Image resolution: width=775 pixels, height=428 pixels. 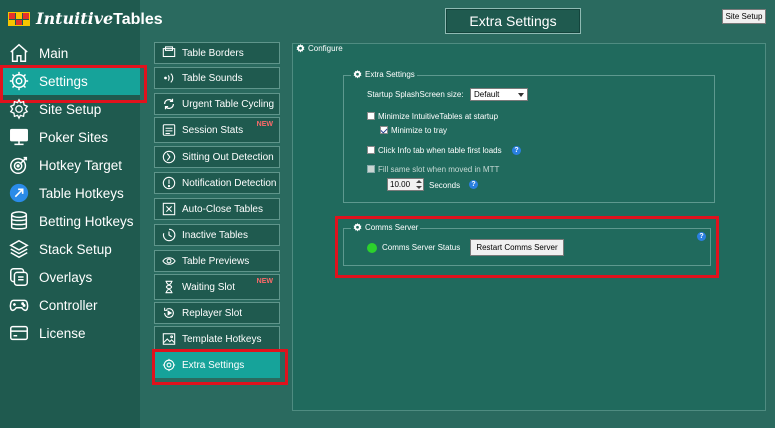 I want to click on database-icon, so click(x=19, y=221).